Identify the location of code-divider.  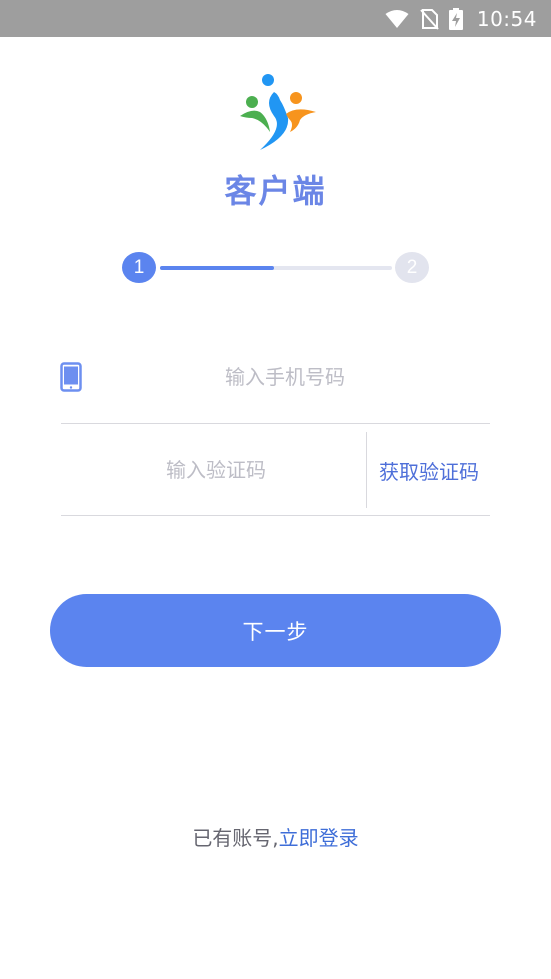
(275, 515).